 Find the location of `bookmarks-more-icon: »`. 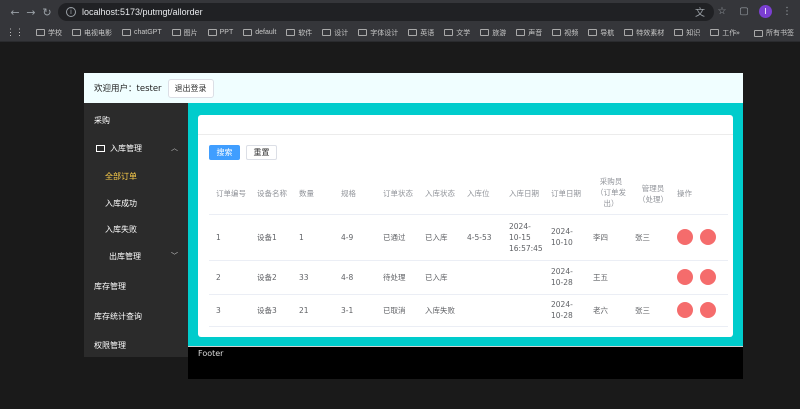

bookmarks-more-icon: » is located at coordinates (738, 33).